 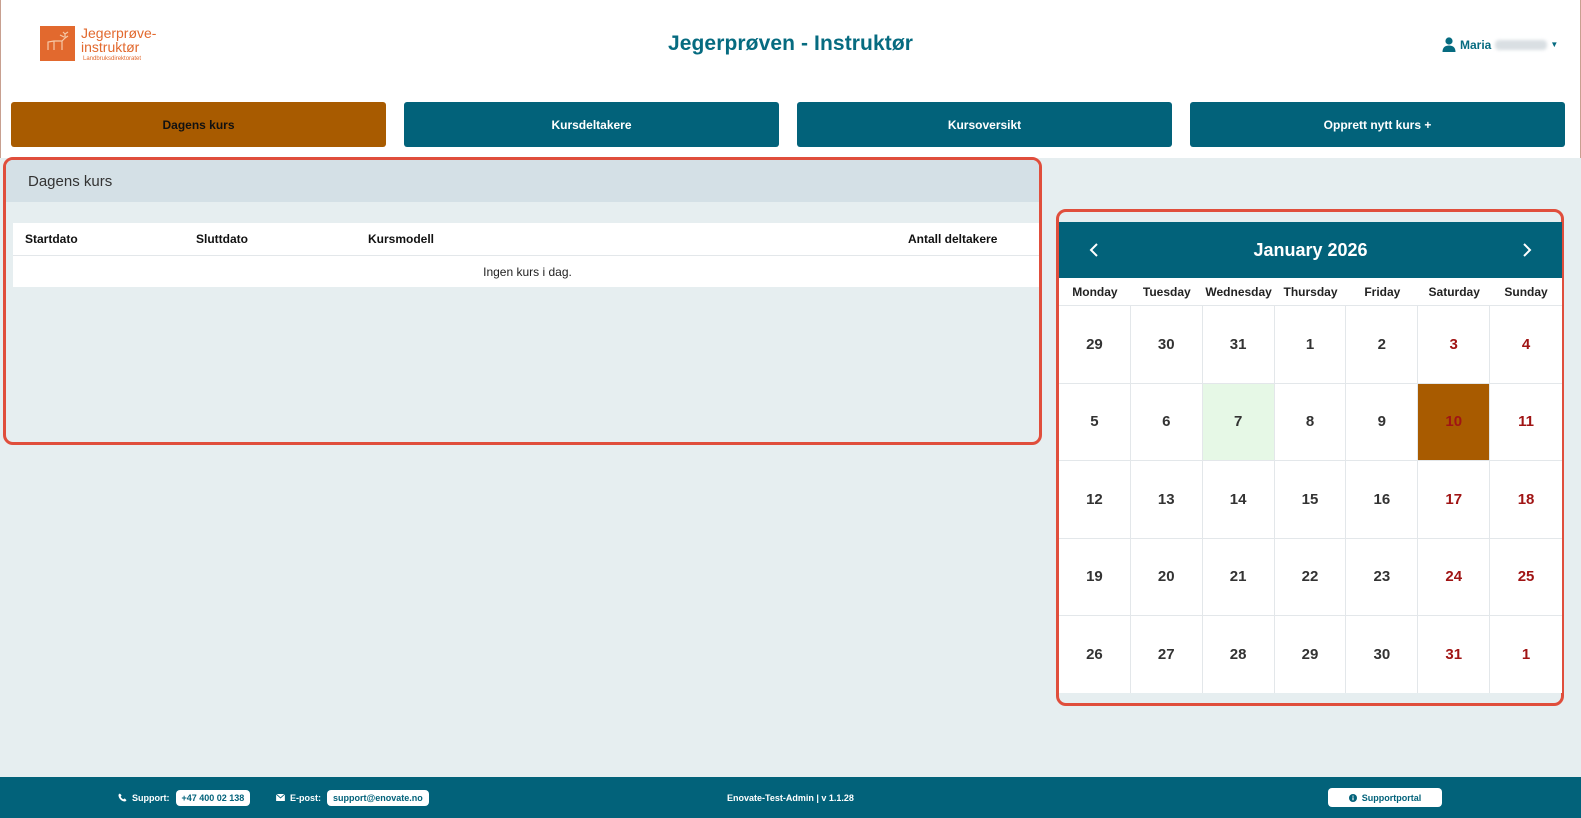 I want to click on panel-title: Dagens kurs, so click(x=522, y=181).